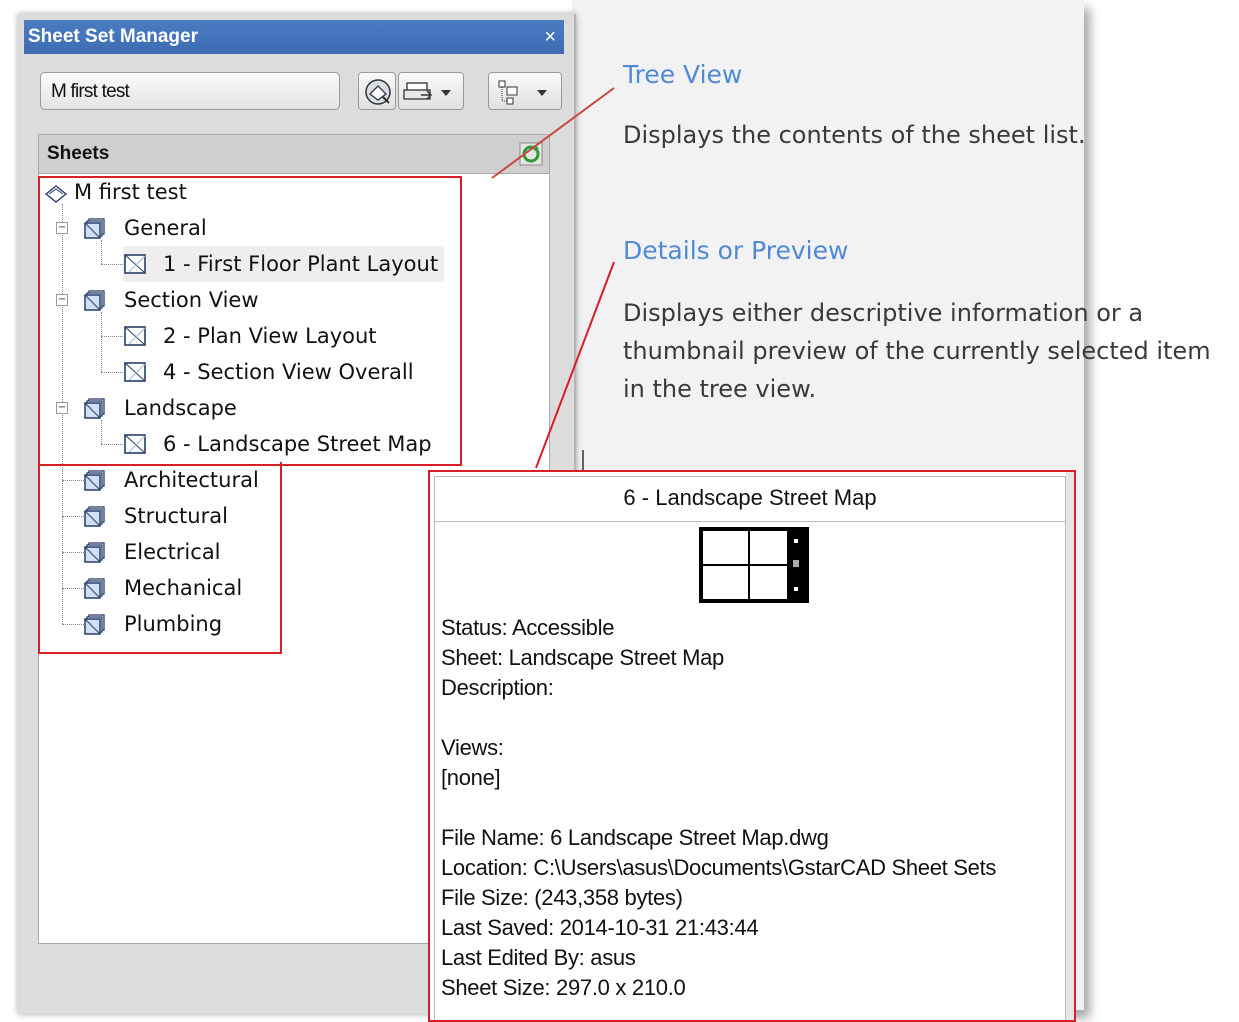 The image size is (1239, 1022). Describe the element at coordinates (1070, 746) in the screenshot. I see `details-scrollbar` at that location.